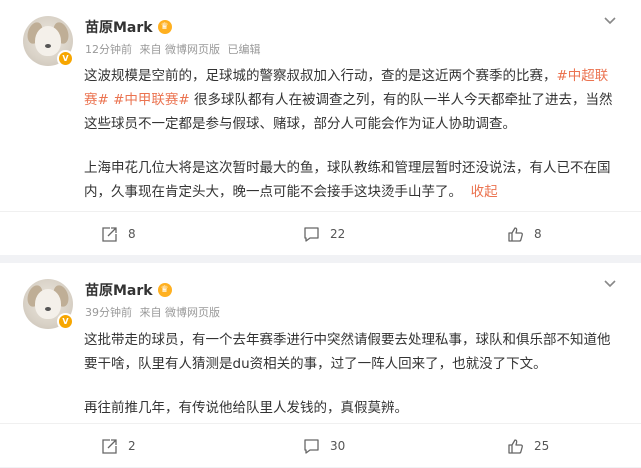  I want to click on post-time: 12分钟前, so click(108, 49).